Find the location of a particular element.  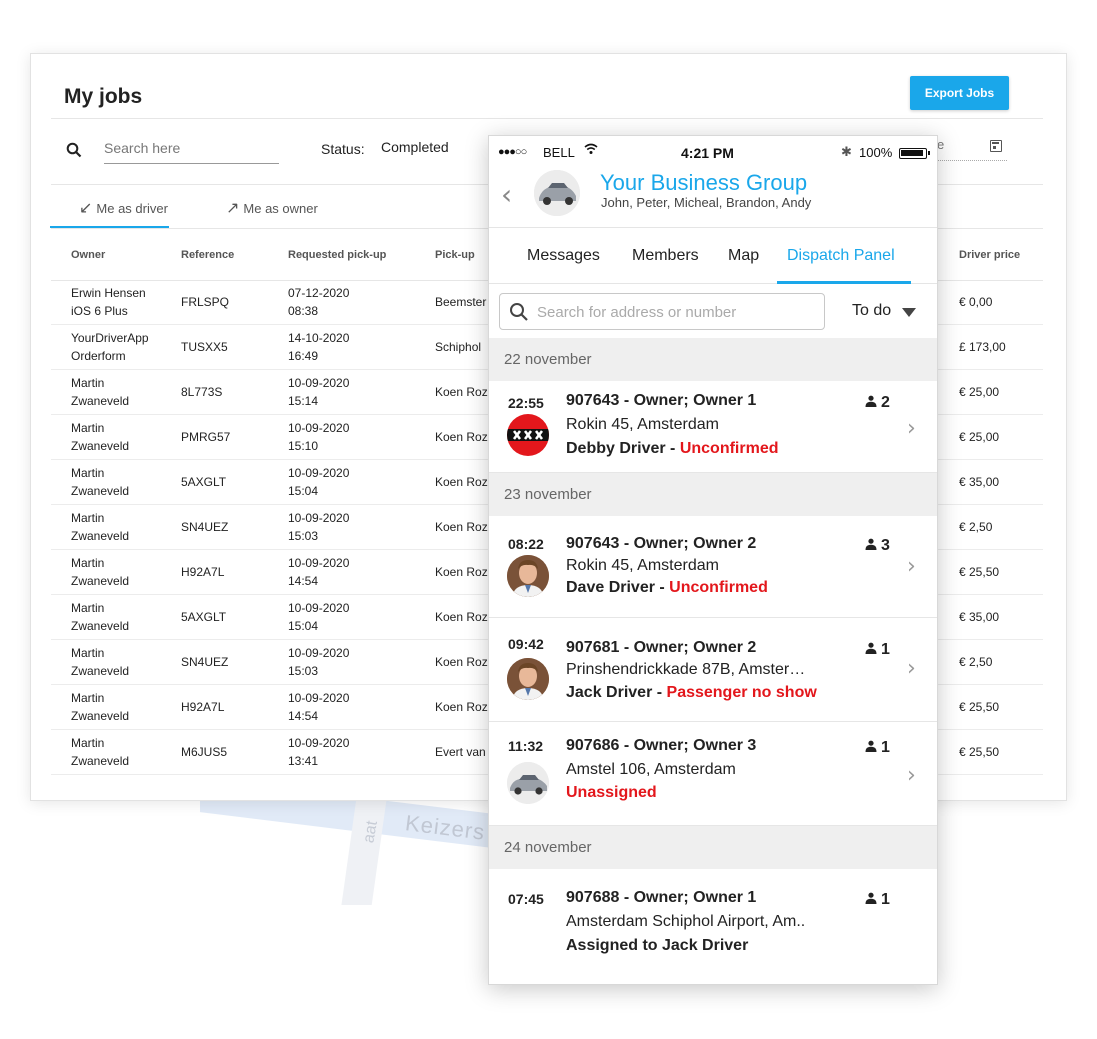

tab-map: Map is located at coordinates (743, 256).